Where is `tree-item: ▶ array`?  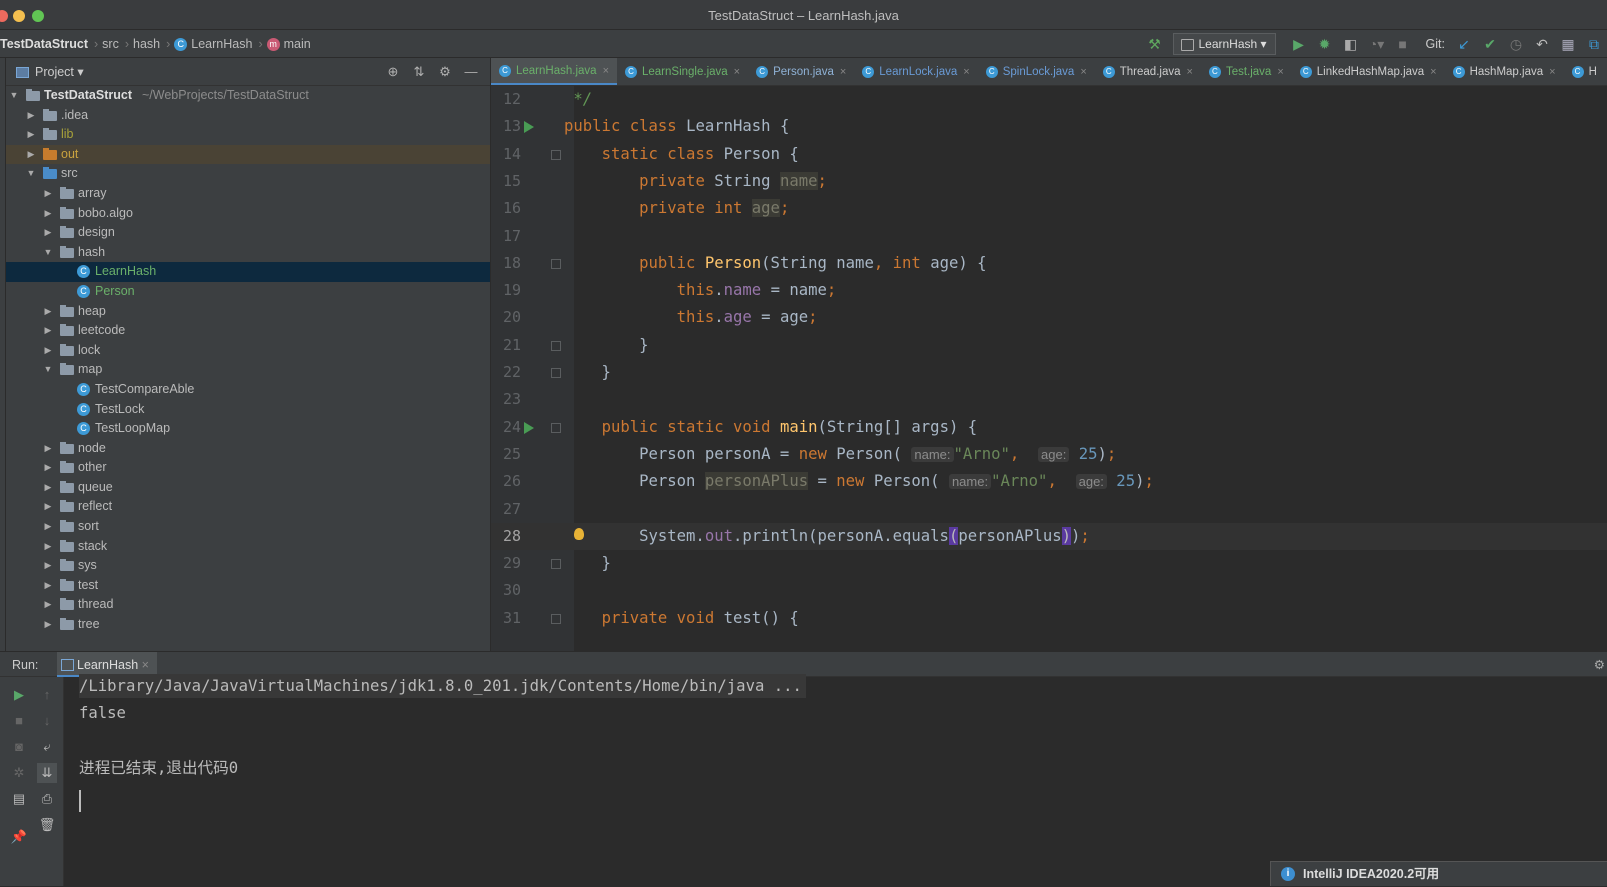
tree-item: ▶ array is located at coordinates (248, 194).